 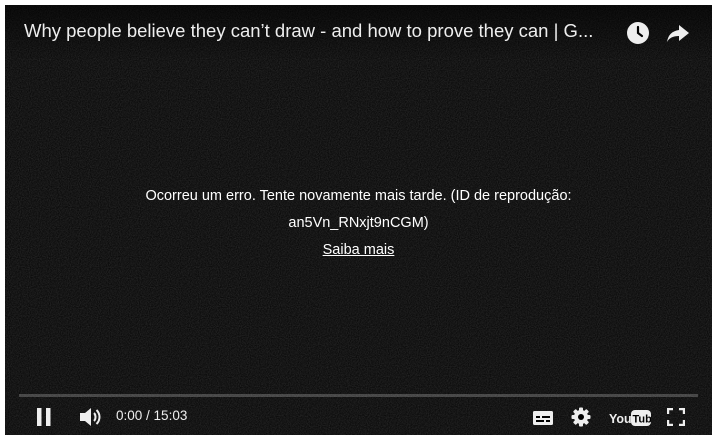 I want to click on learn-more-link: Saiba mais, so click(x=359, y=250).